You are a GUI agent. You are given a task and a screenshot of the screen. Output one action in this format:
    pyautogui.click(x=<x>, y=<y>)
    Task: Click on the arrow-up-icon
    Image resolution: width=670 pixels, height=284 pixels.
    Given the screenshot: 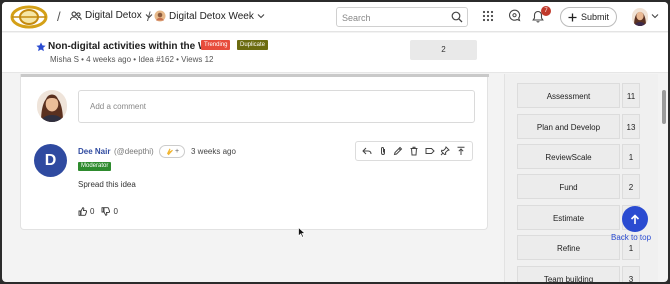 What is the action you would take?
    pyautogui.click(x=635, y=218)
    